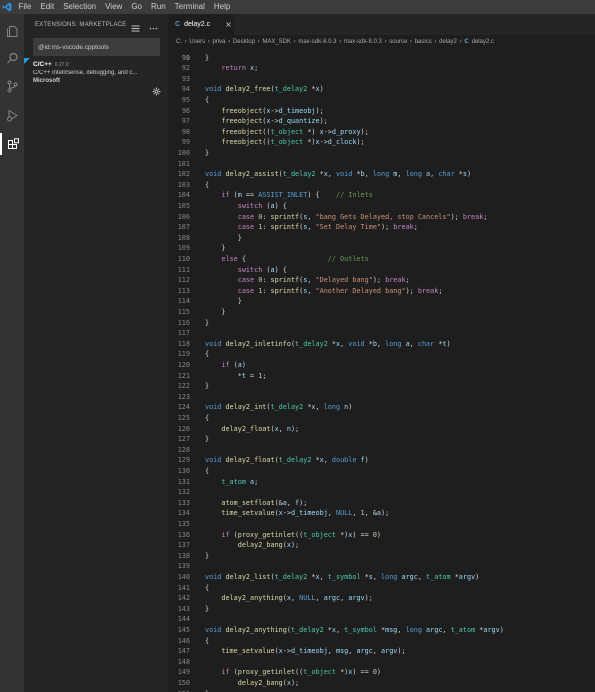 Image resolution: width=595 pixels, height=692 pixels. What do you see at coordinates (25, 7) in the screenshot?
I see `menu-file: File` at bounding box center [25, 7].